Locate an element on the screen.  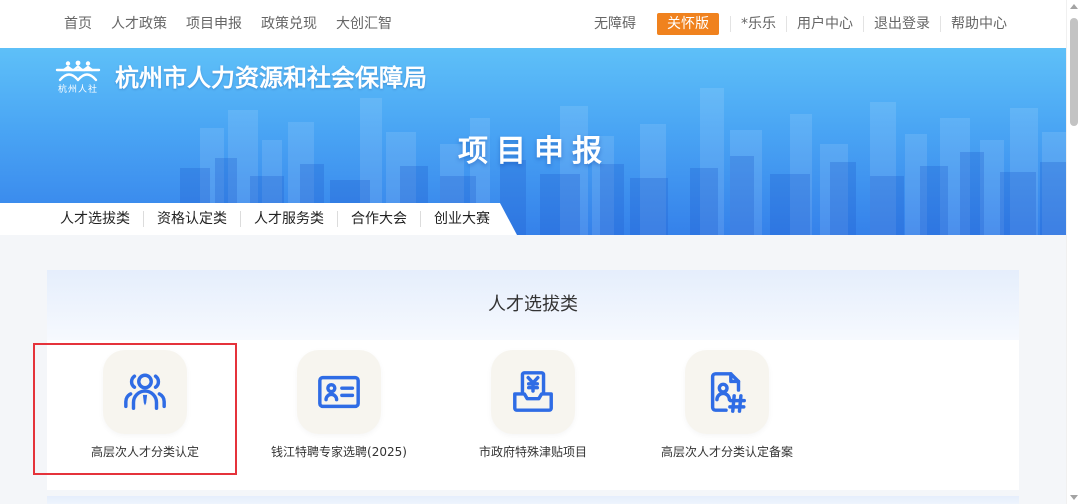
page-title: 项目申报 is located at coordinates (534, 151).